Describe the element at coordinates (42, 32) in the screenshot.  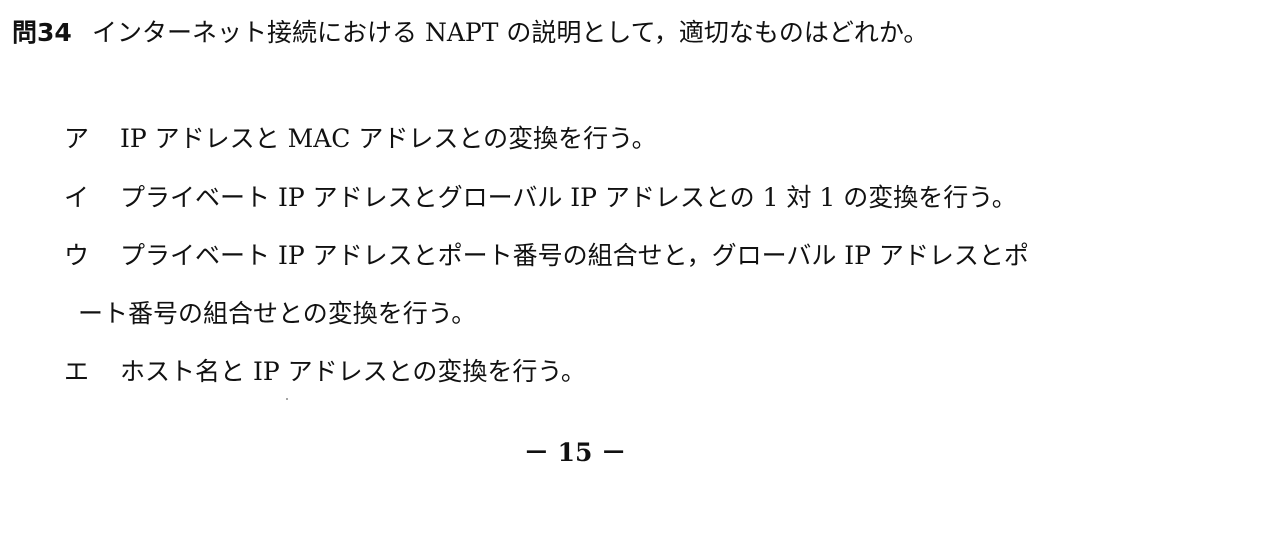
I see `question-number: 問34` at that location.